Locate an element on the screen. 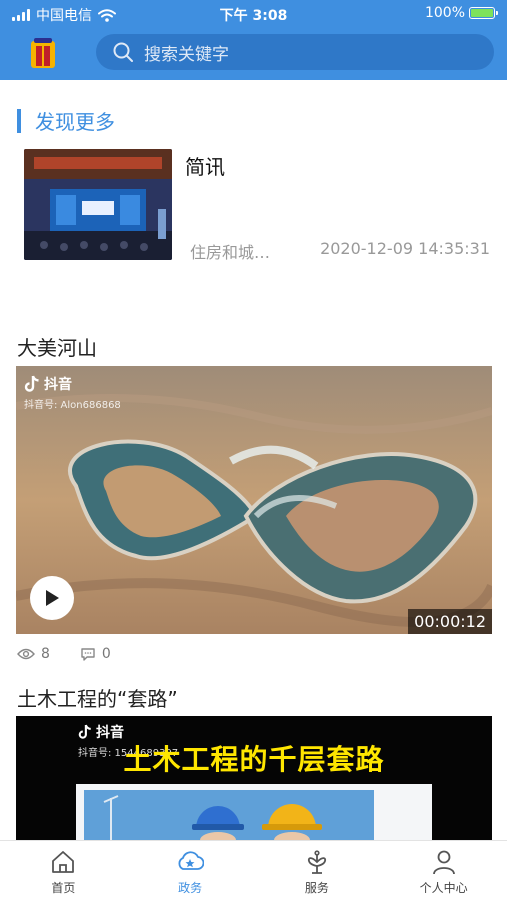  battery-icon is located at coordinates (483, 13).